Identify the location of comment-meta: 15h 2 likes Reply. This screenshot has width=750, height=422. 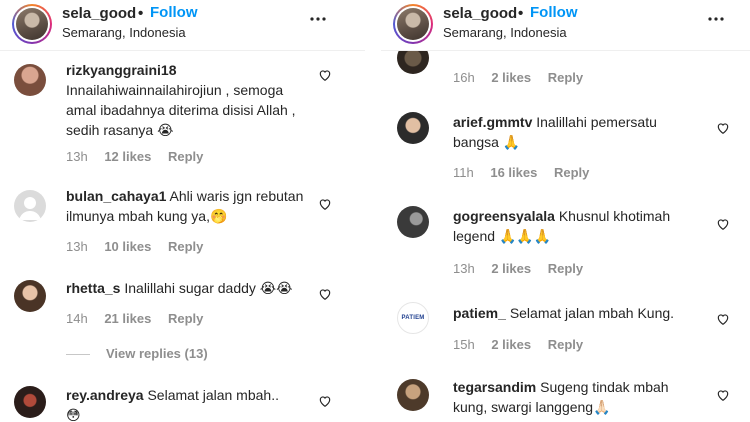
(524, 344).